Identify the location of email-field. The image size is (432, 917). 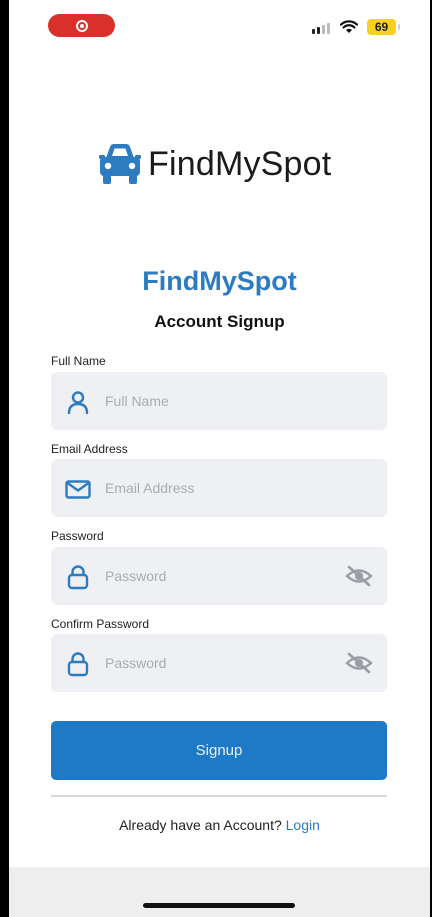
(219, 488).